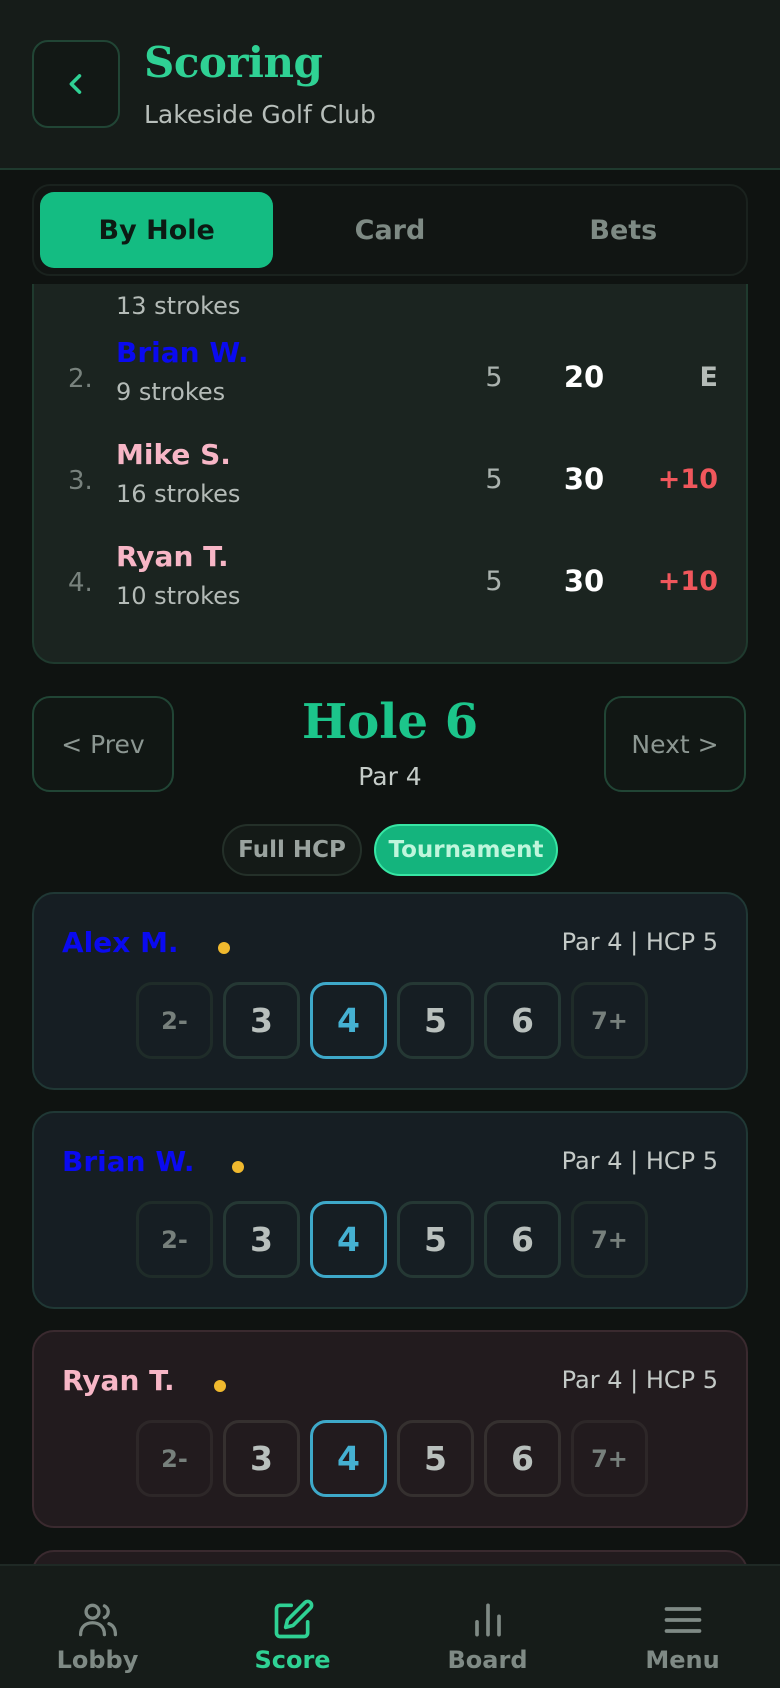 This screenshot has height=1688, width=780. Describe the element at coordinates (623, 230) in the screenshot. I see `tab-bets: Bets` at that location.